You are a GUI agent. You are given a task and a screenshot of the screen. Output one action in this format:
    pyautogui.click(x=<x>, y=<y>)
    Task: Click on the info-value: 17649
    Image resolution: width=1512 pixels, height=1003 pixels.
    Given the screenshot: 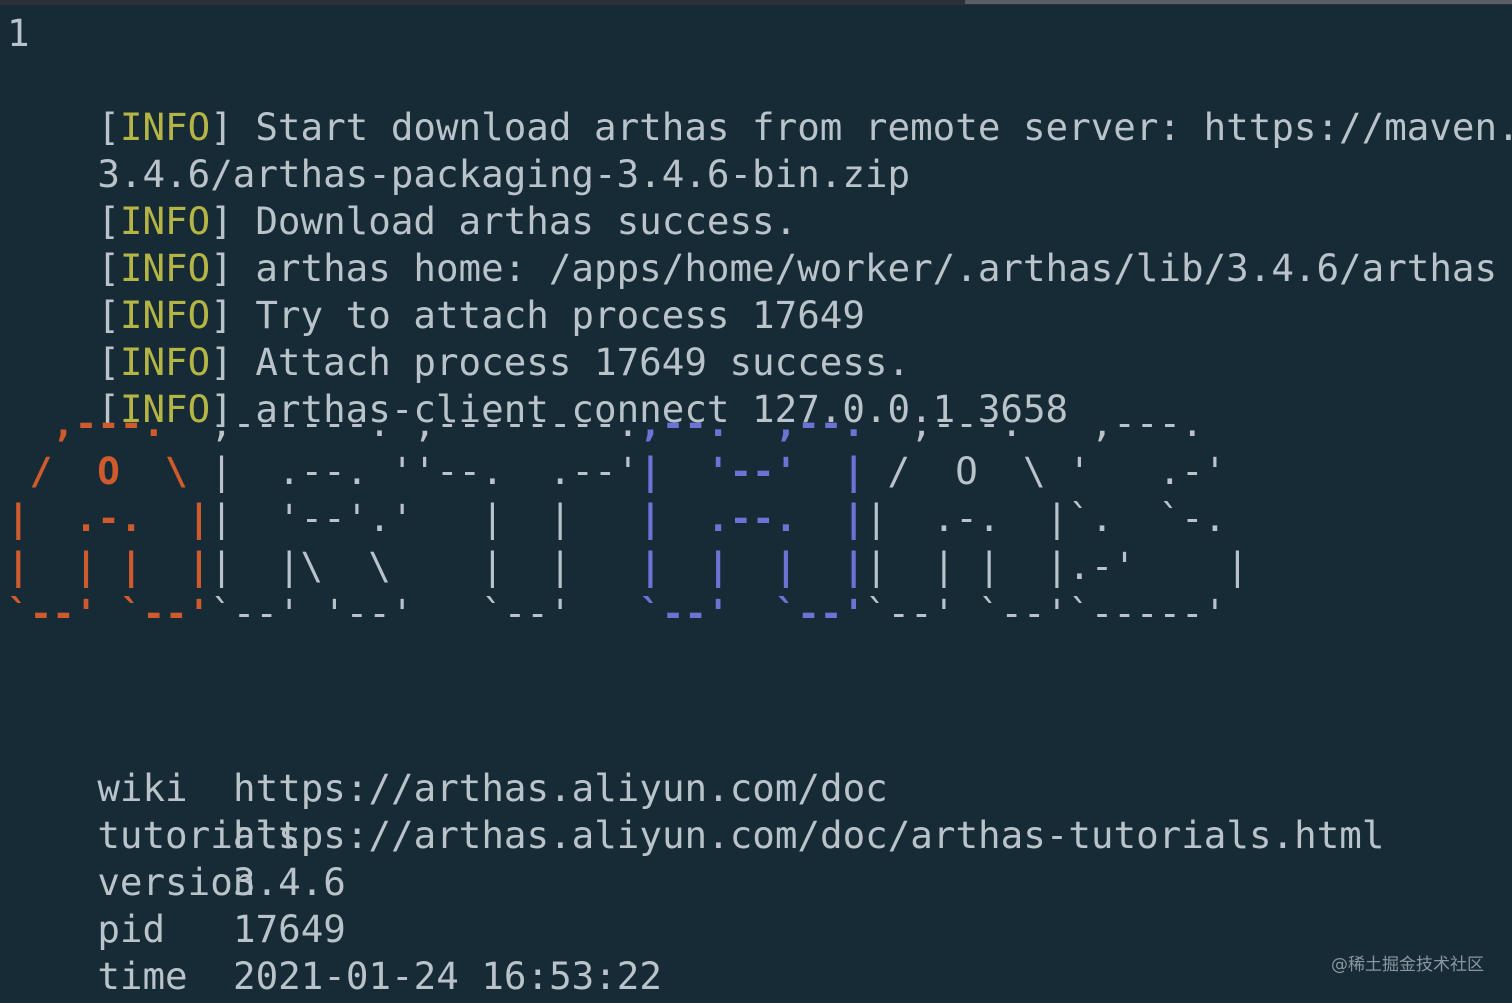 What is the action you would take?
    pyautogui.click(x=289, y=929)
    